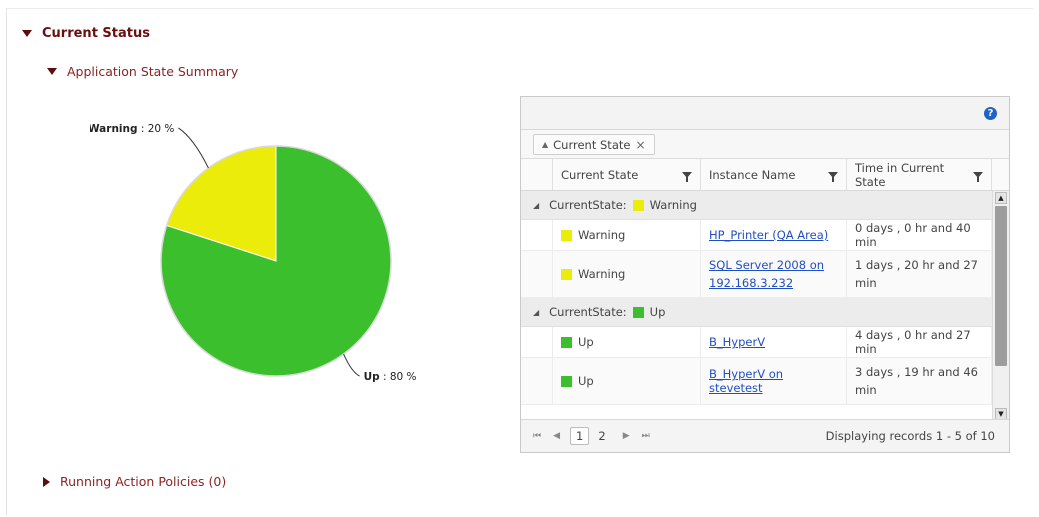 The width and height of the screenshot is (1039, 517). What do you see at coordinates (537, 174) in the screenshot?
I see `group-spacer` at bounding box center [537, 174].